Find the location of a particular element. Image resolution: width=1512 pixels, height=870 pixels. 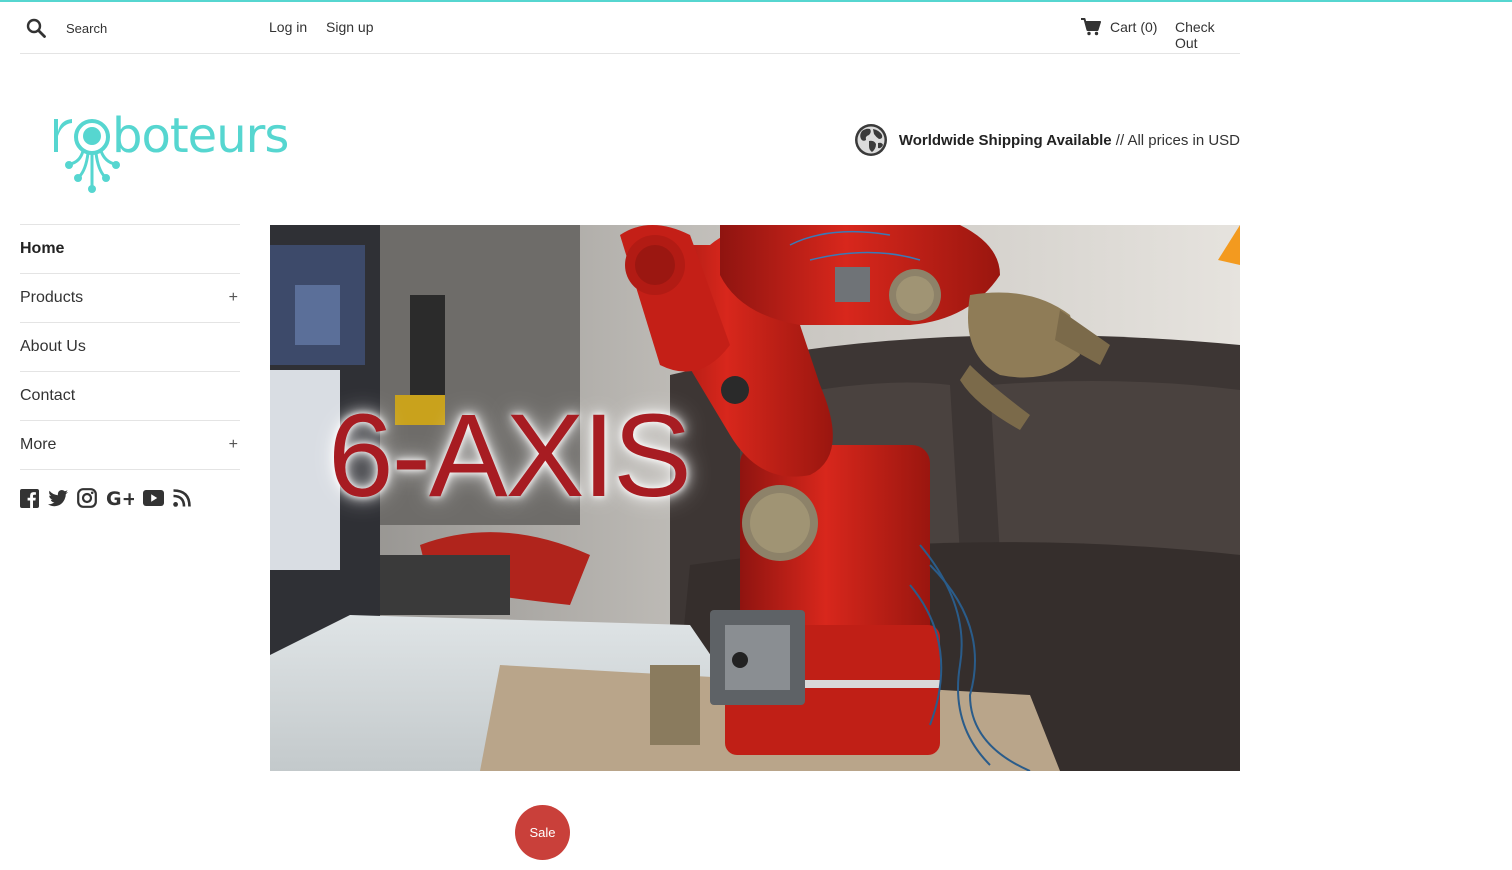

sidebar-item-label: About Us is located at coordinates (53, 346).